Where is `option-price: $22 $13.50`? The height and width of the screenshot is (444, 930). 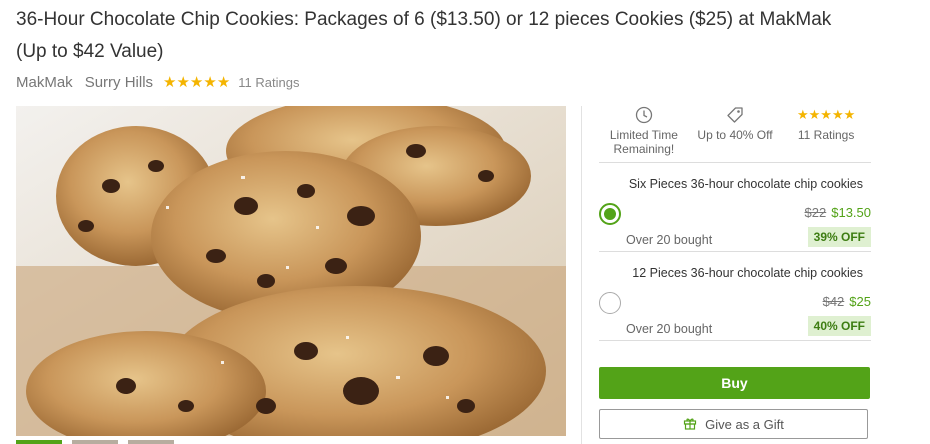
option-price: $22 $13.50 is located at coordinates (838, 212).